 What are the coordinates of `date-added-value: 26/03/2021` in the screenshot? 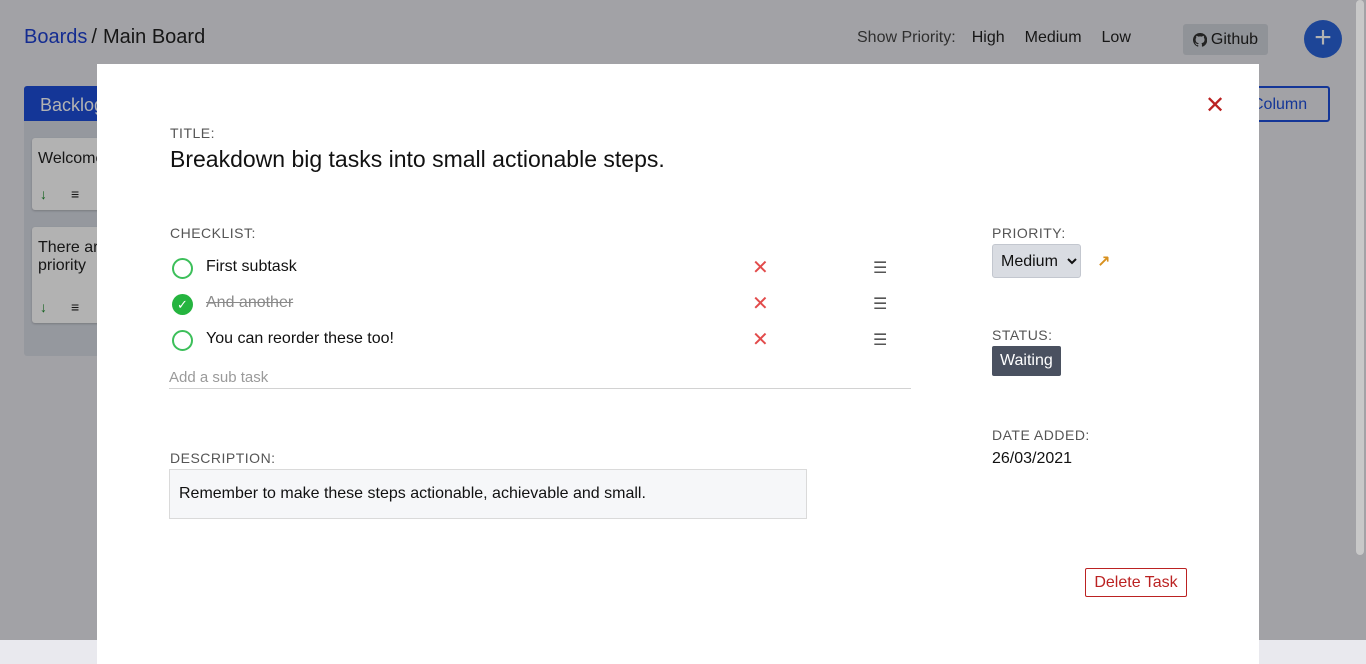 It's located at (1032, 458).